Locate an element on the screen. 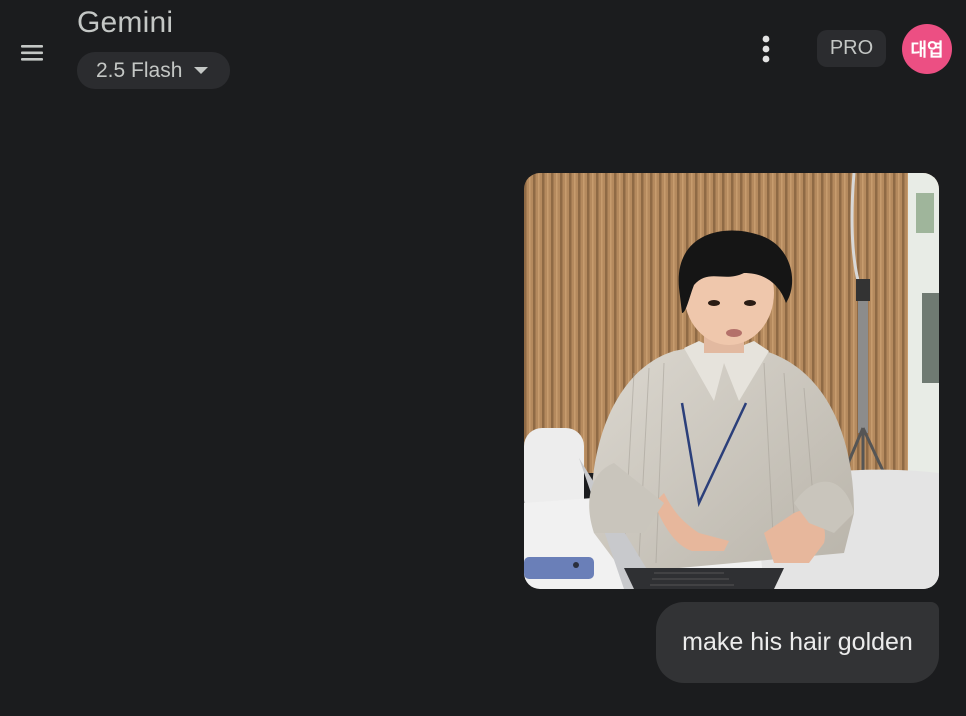  user-message-text: make his hair golden is located at coordinates (797, 642).